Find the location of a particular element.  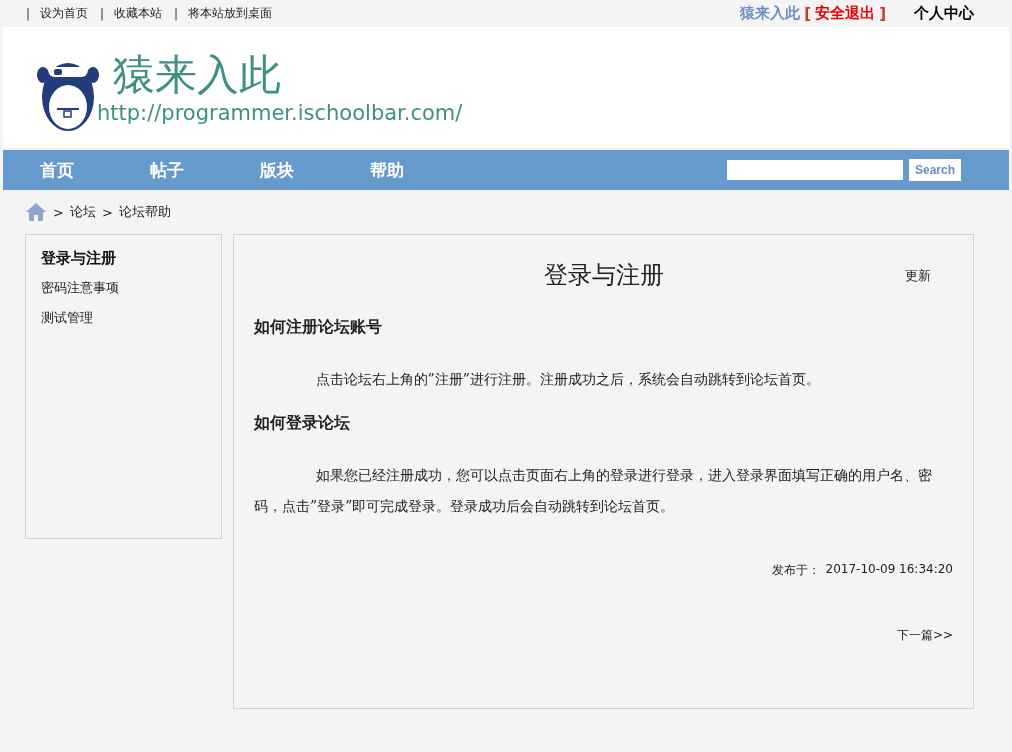

published-label: 发布于： is located at coordinates (795, 570).